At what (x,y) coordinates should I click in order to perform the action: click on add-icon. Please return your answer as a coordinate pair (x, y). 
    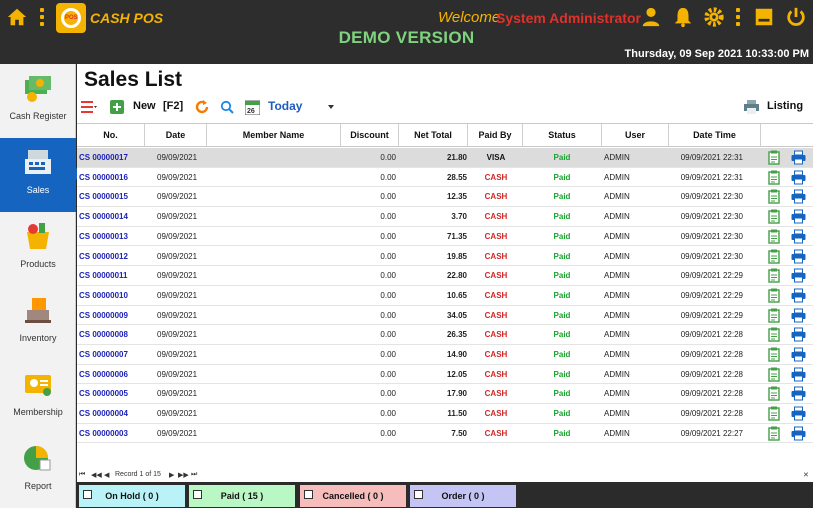
    Looking at the image, I should click on (117, 107).